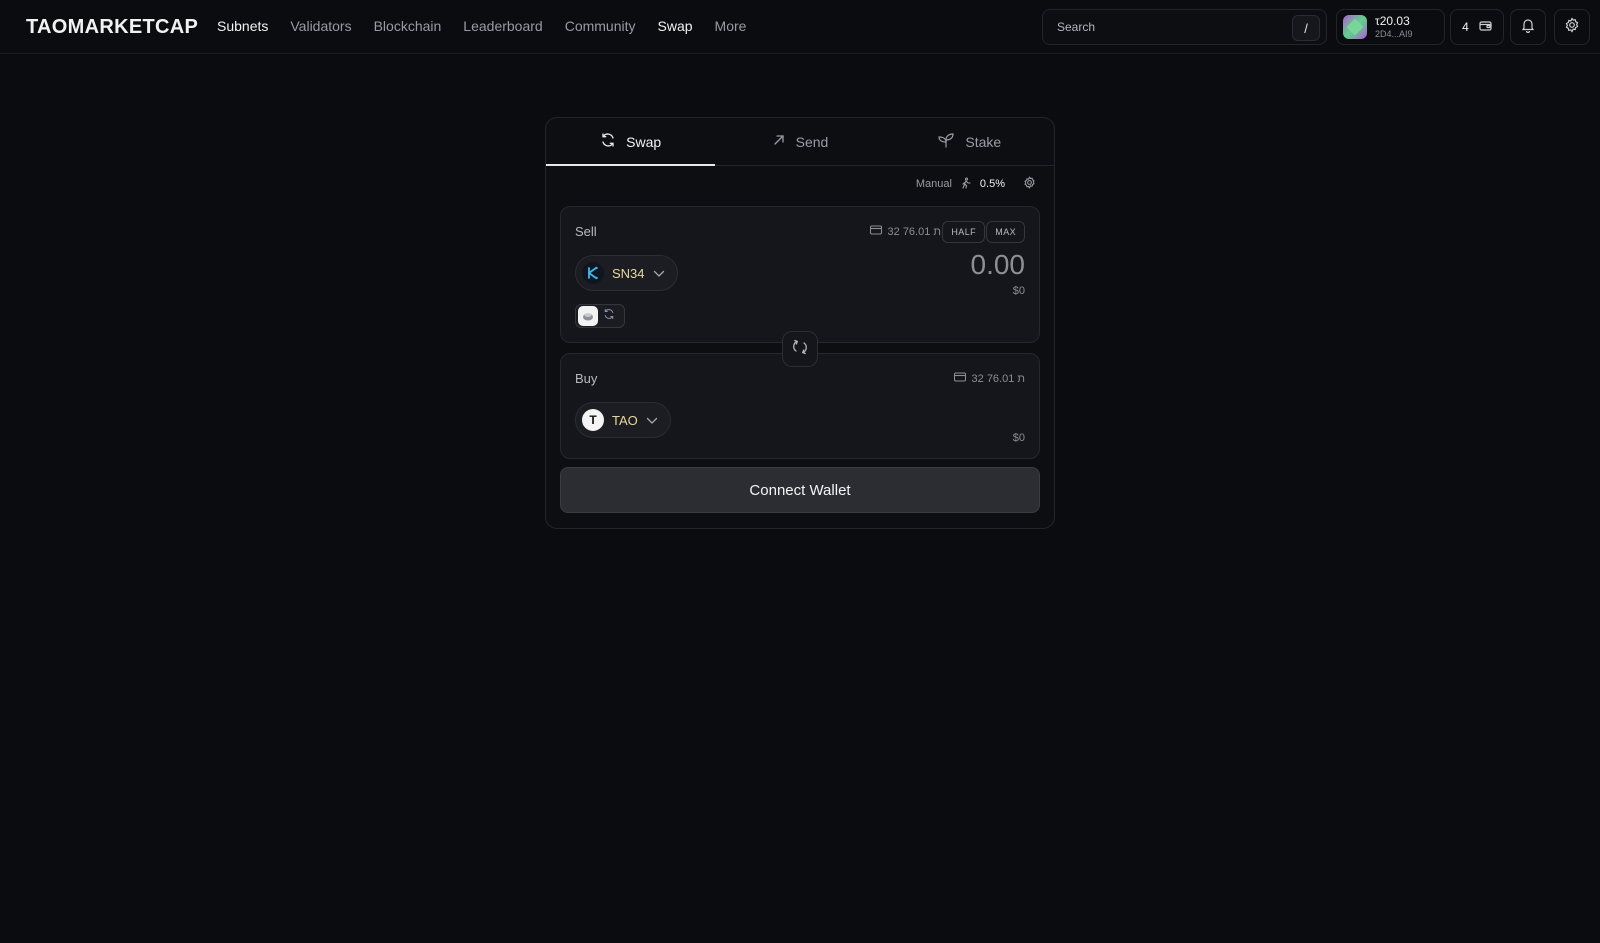 The image size is (1600, 943). What do you see at coordinates (933, 184) in the screenshot?
I see `slippage-mode: Manual` at bounding box center [933, 184].